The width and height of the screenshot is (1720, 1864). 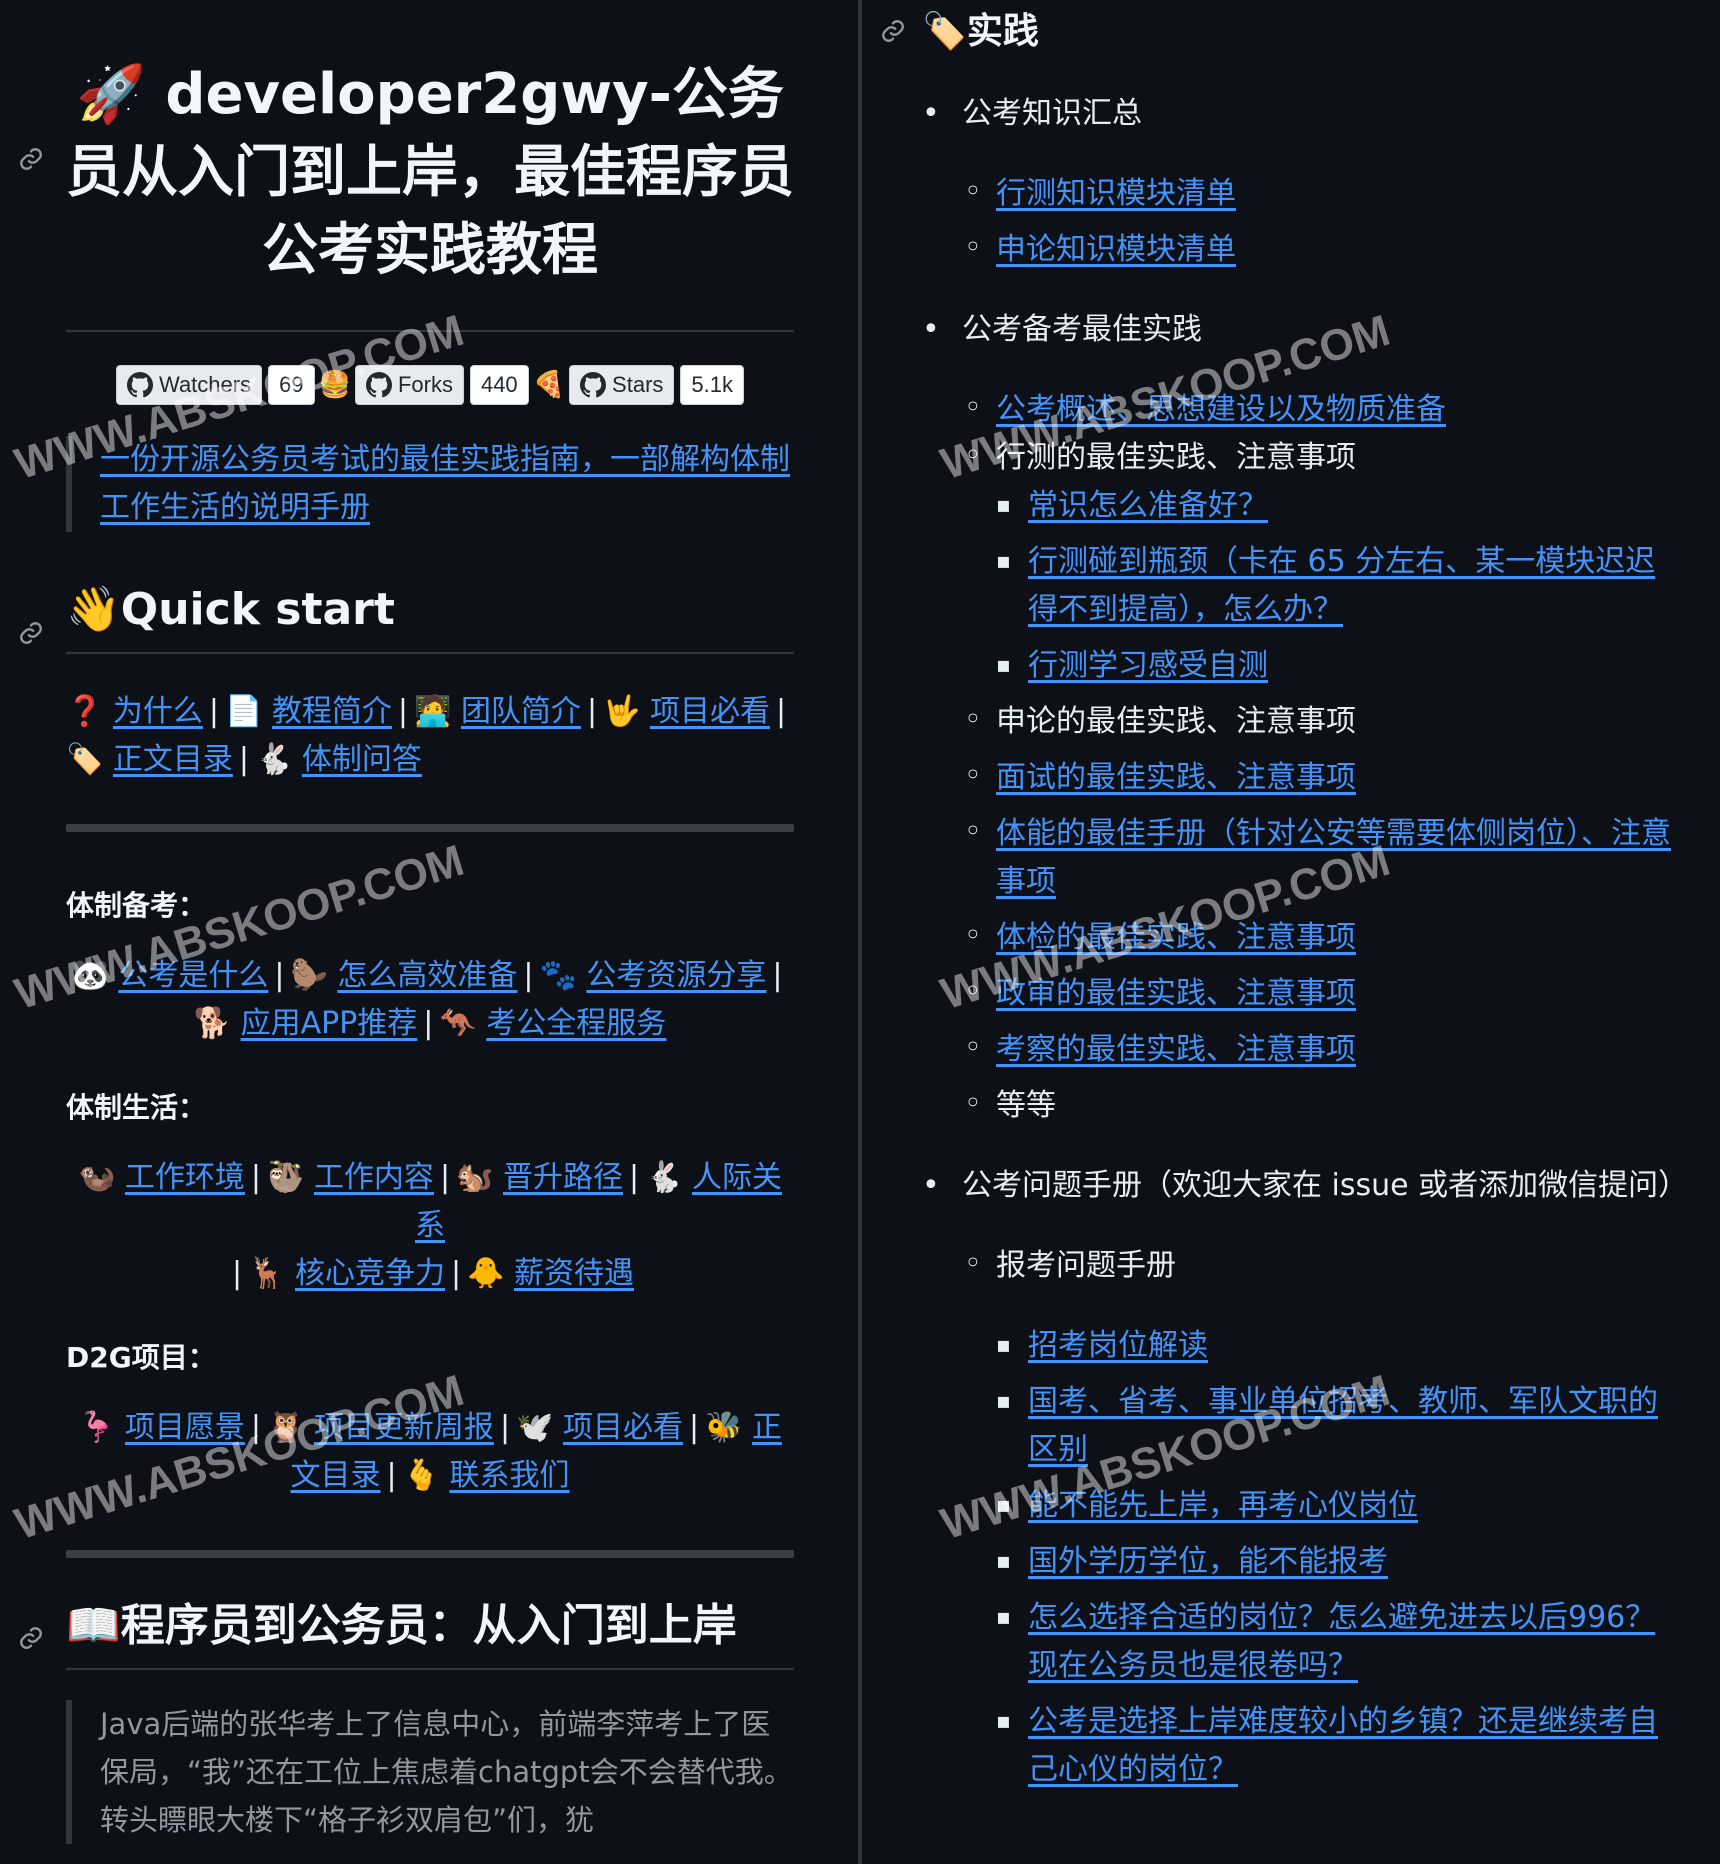 What do you see at coordinates (90, 975) in the screenshot?
I see `panda-icon: 🐼` at bounding box center [90, 975].